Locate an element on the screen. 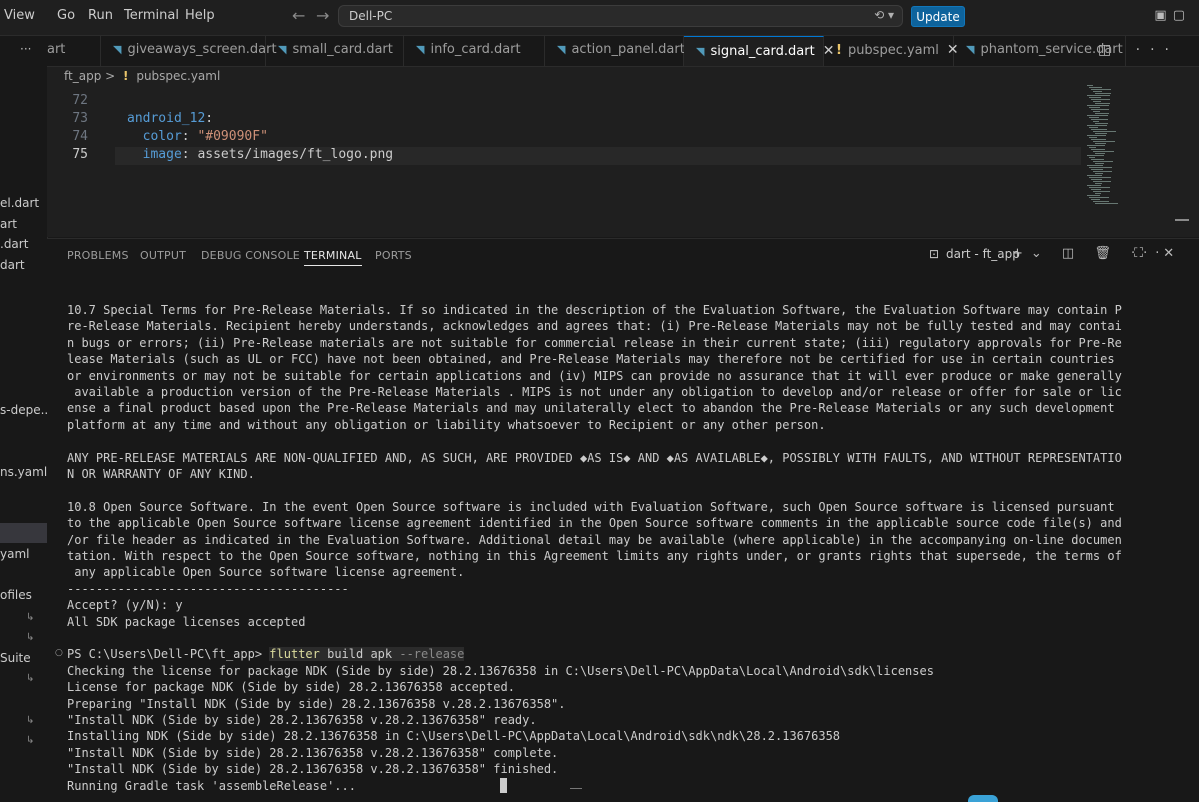 Image resolution: width=1199 pixels, height=802 pixels. menu-help: Help is located at coordinates (200, 15).